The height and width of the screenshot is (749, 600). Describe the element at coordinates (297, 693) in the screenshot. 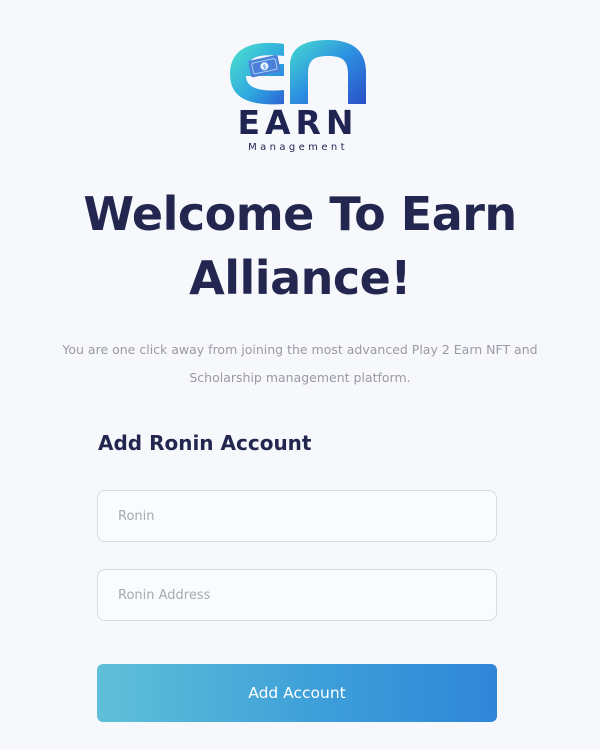

I see `add-account-button: Add Account` at that location.